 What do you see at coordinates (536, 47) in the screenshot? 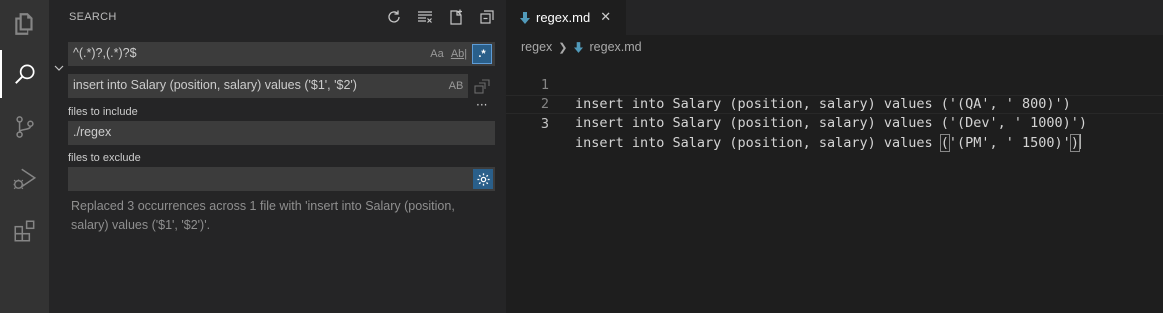
I see `breadcrumb-folder: regex` at bounding box center [536, 47].